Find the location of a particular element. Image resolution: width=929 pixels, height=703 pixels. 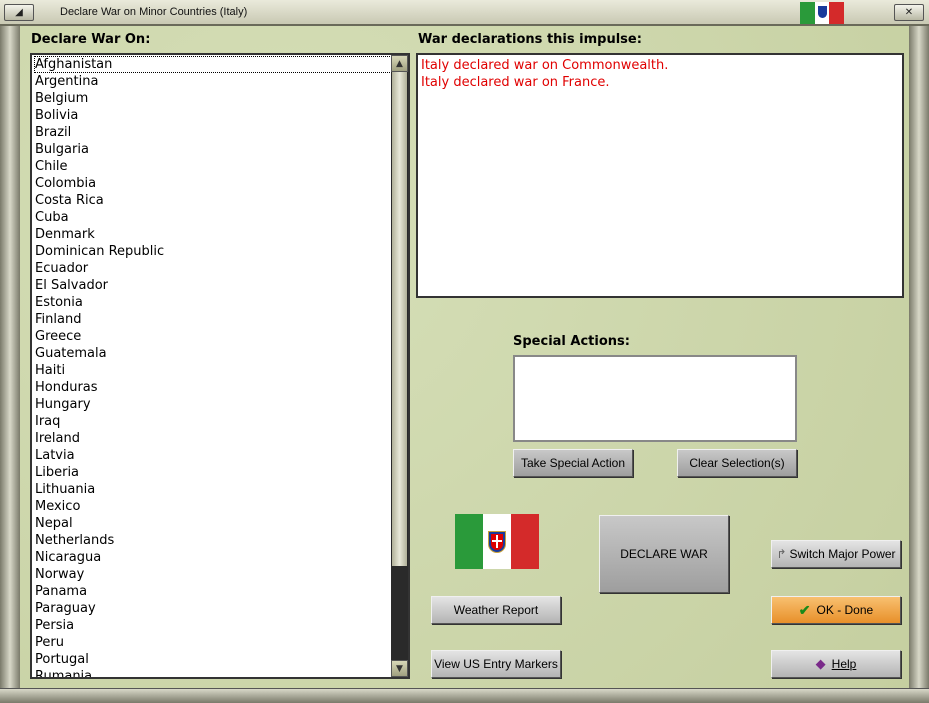

close-x-icon: ✕ is located at coordinates (909, 12).